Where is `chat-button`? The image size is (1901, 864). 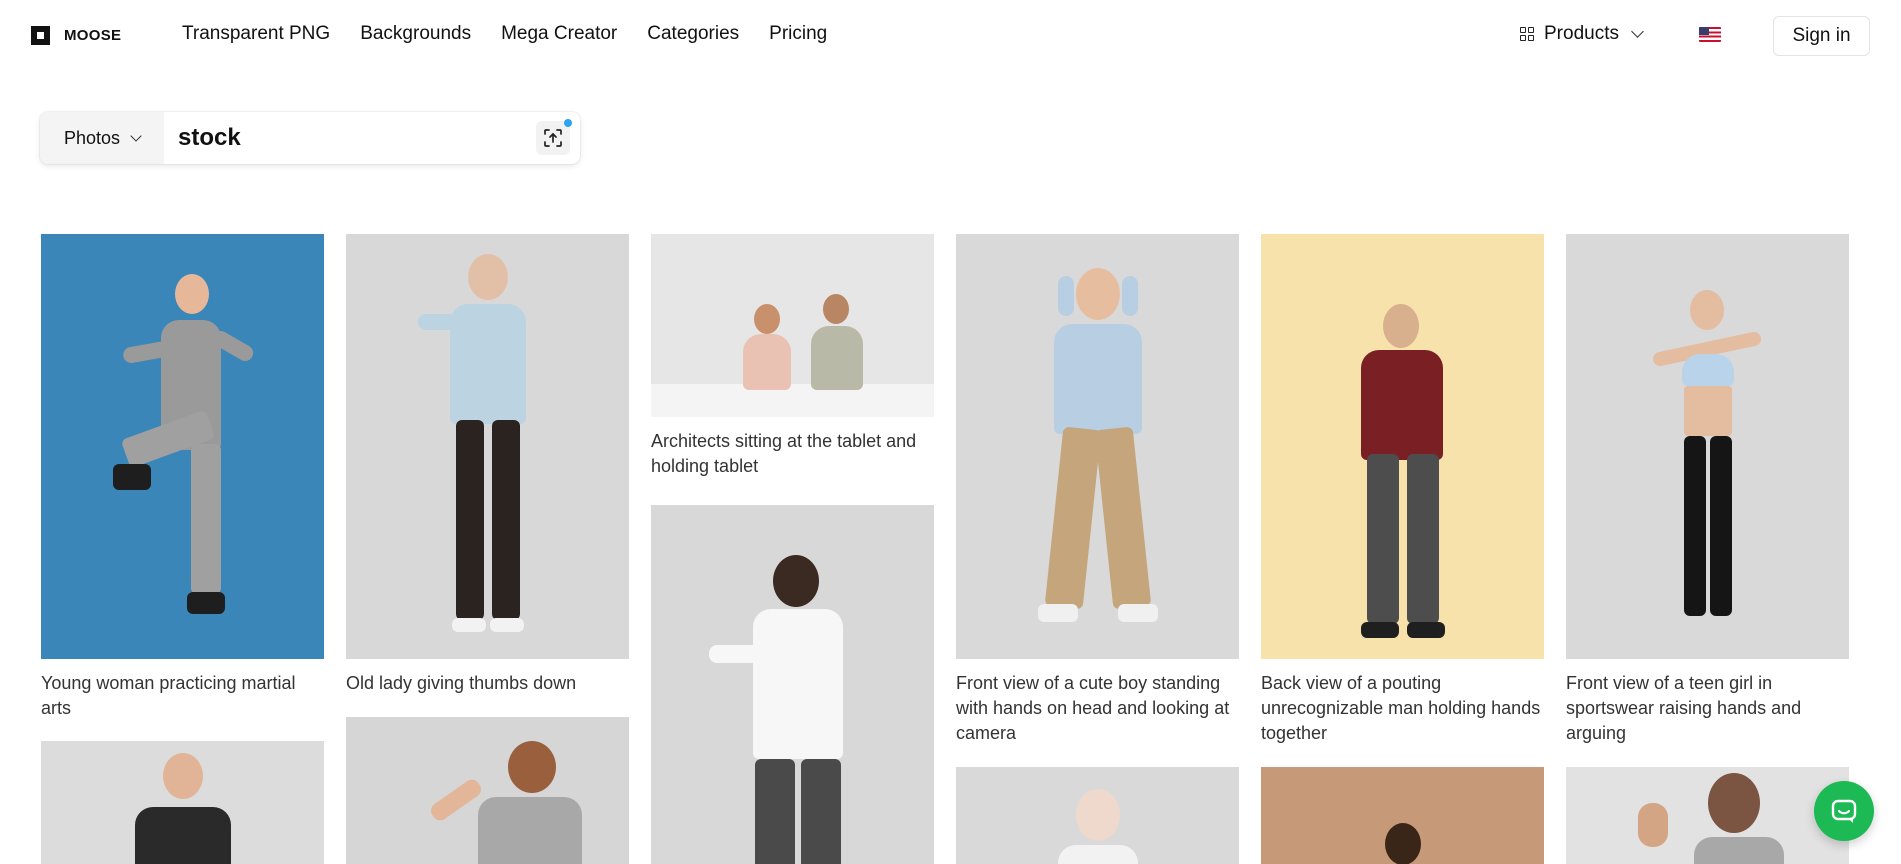 chat-button is located at coordinates (1844, 811).